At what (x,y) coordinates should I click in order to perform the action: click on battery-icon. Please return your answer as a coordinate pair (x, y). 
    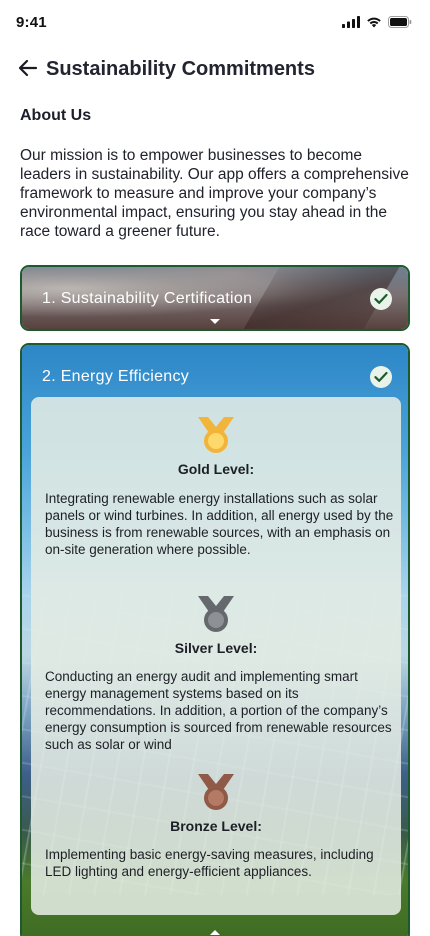
    Looking at the image, I should click on (400, 24).